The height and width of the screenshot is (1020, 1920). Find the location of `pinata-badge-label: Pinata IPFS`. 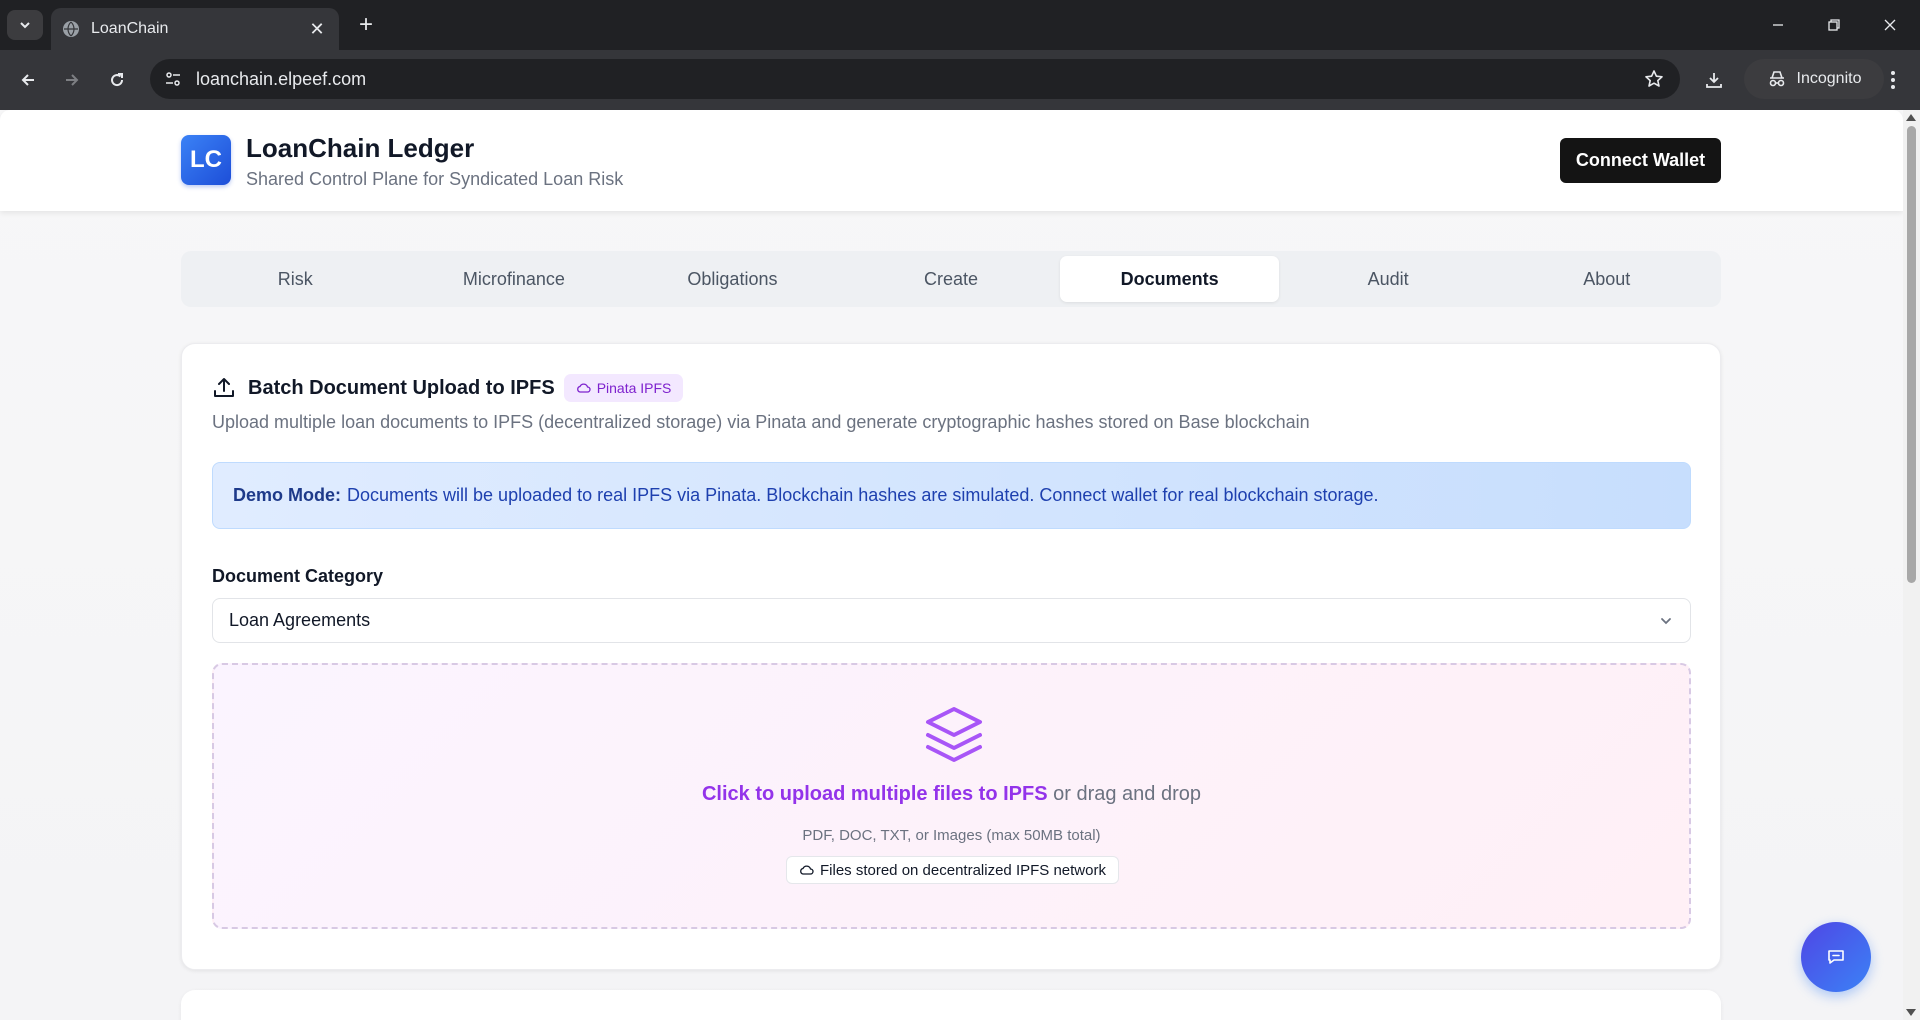

pinata-badge-label: Pinata IPFS is located at coordinates (634, 388).